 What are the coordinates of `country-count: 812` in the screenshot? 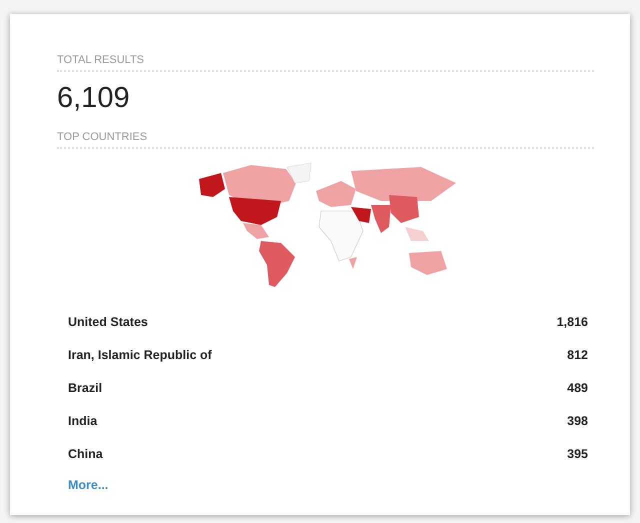 It's located at (577, 355).